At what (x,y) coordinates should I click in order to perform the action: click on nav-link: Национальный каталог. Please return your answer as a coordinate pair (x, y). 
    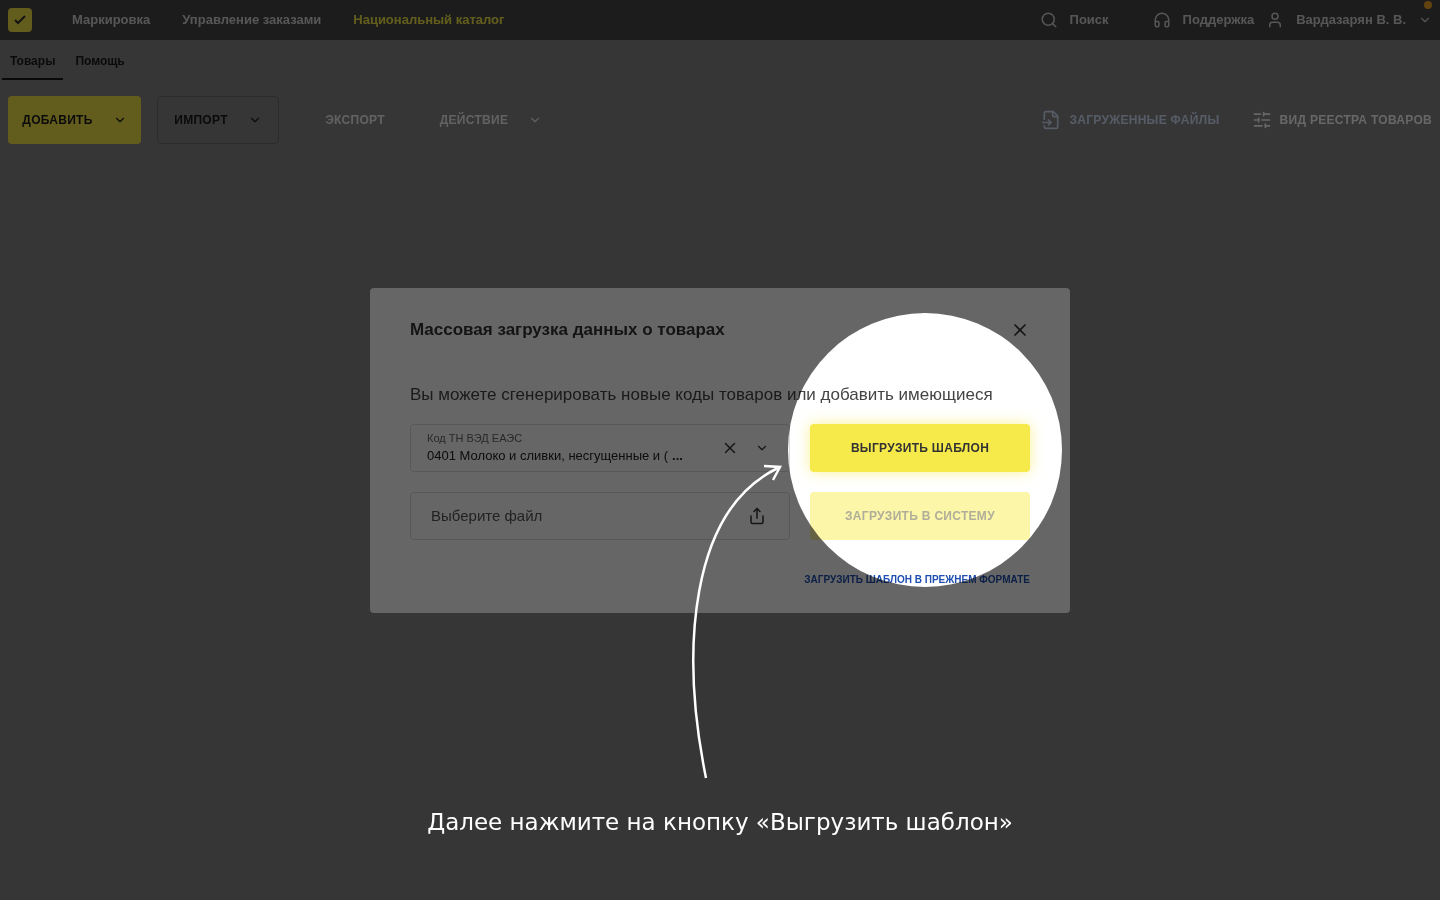
    Looking at the image, I should click on (429, 20).